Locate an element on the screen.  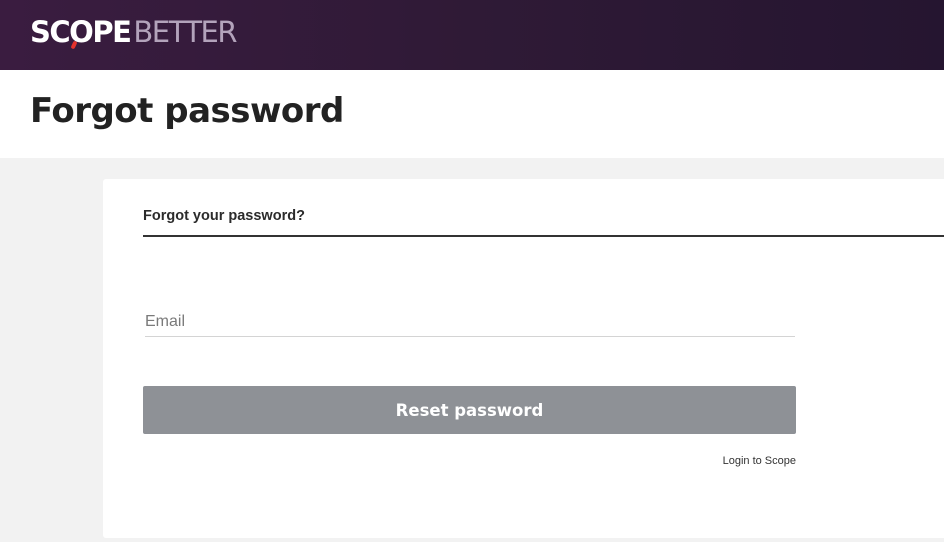
scopebetter-logo: SCOPE BETTER is located at coordinates (134, 32).